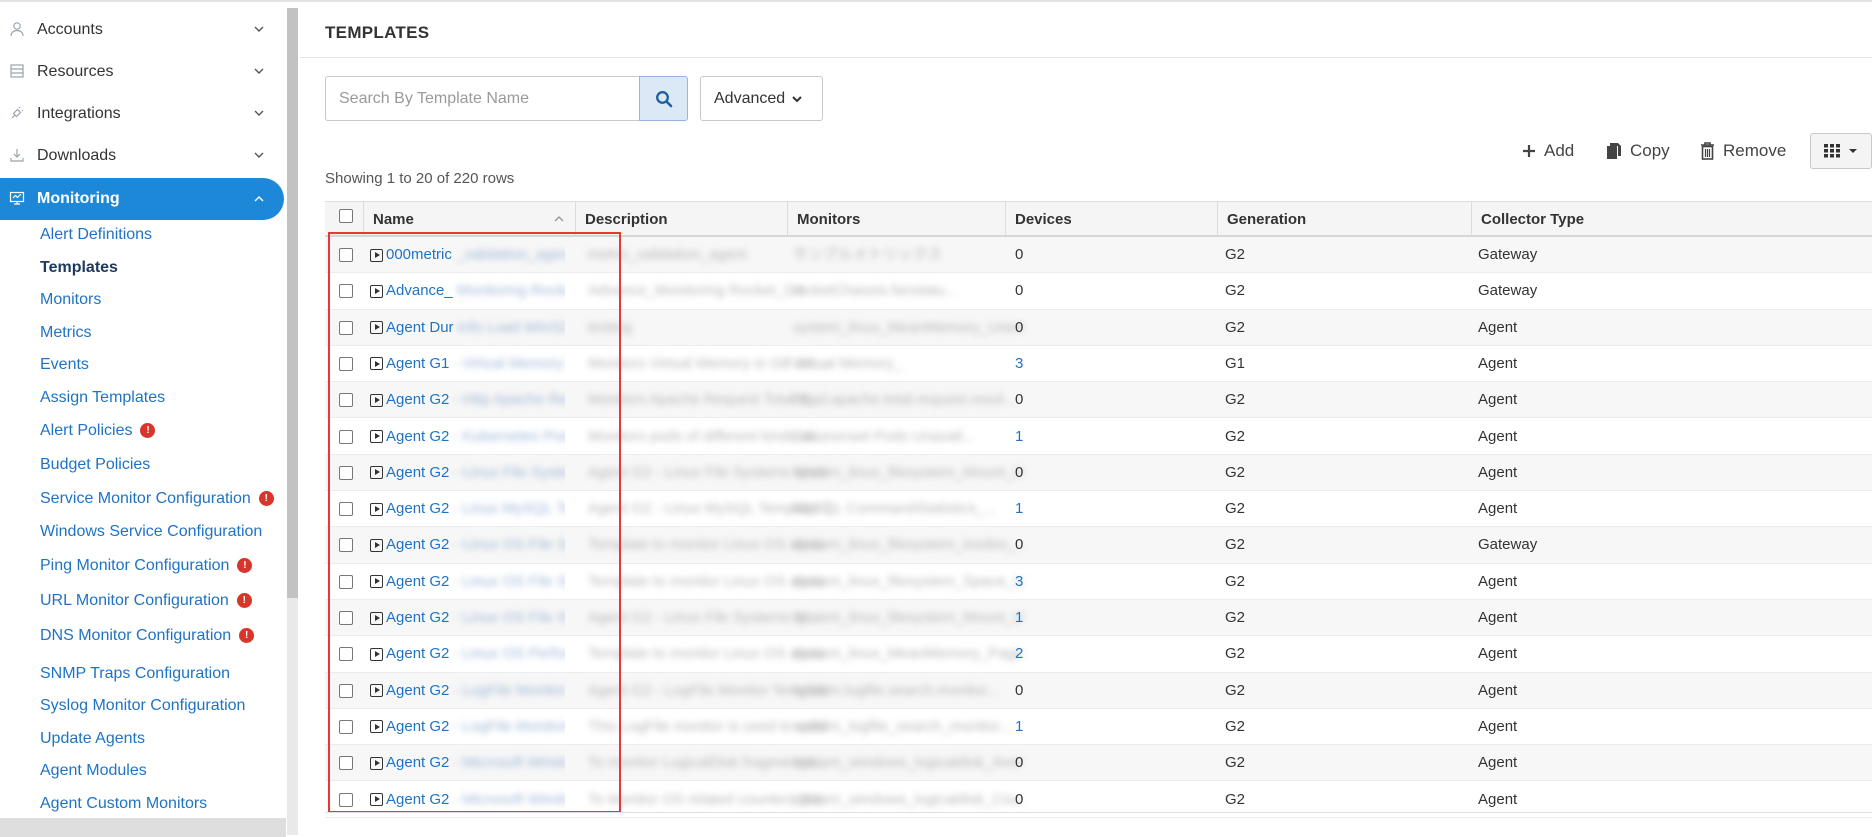 The width and height of the screenshot is (1872, 837). What do you see at coordinates (482, 98) in the screenshot?
I see `search-input` at bounding box center [482, 98].